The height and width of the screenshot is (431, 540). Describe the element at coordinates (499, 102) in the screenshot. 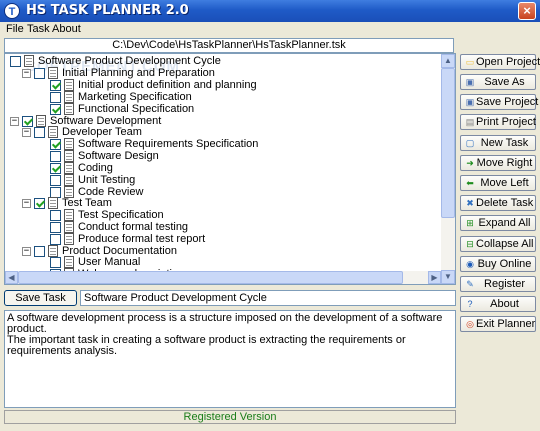

I see `save-project-button: ▣ Save Project` at that location.